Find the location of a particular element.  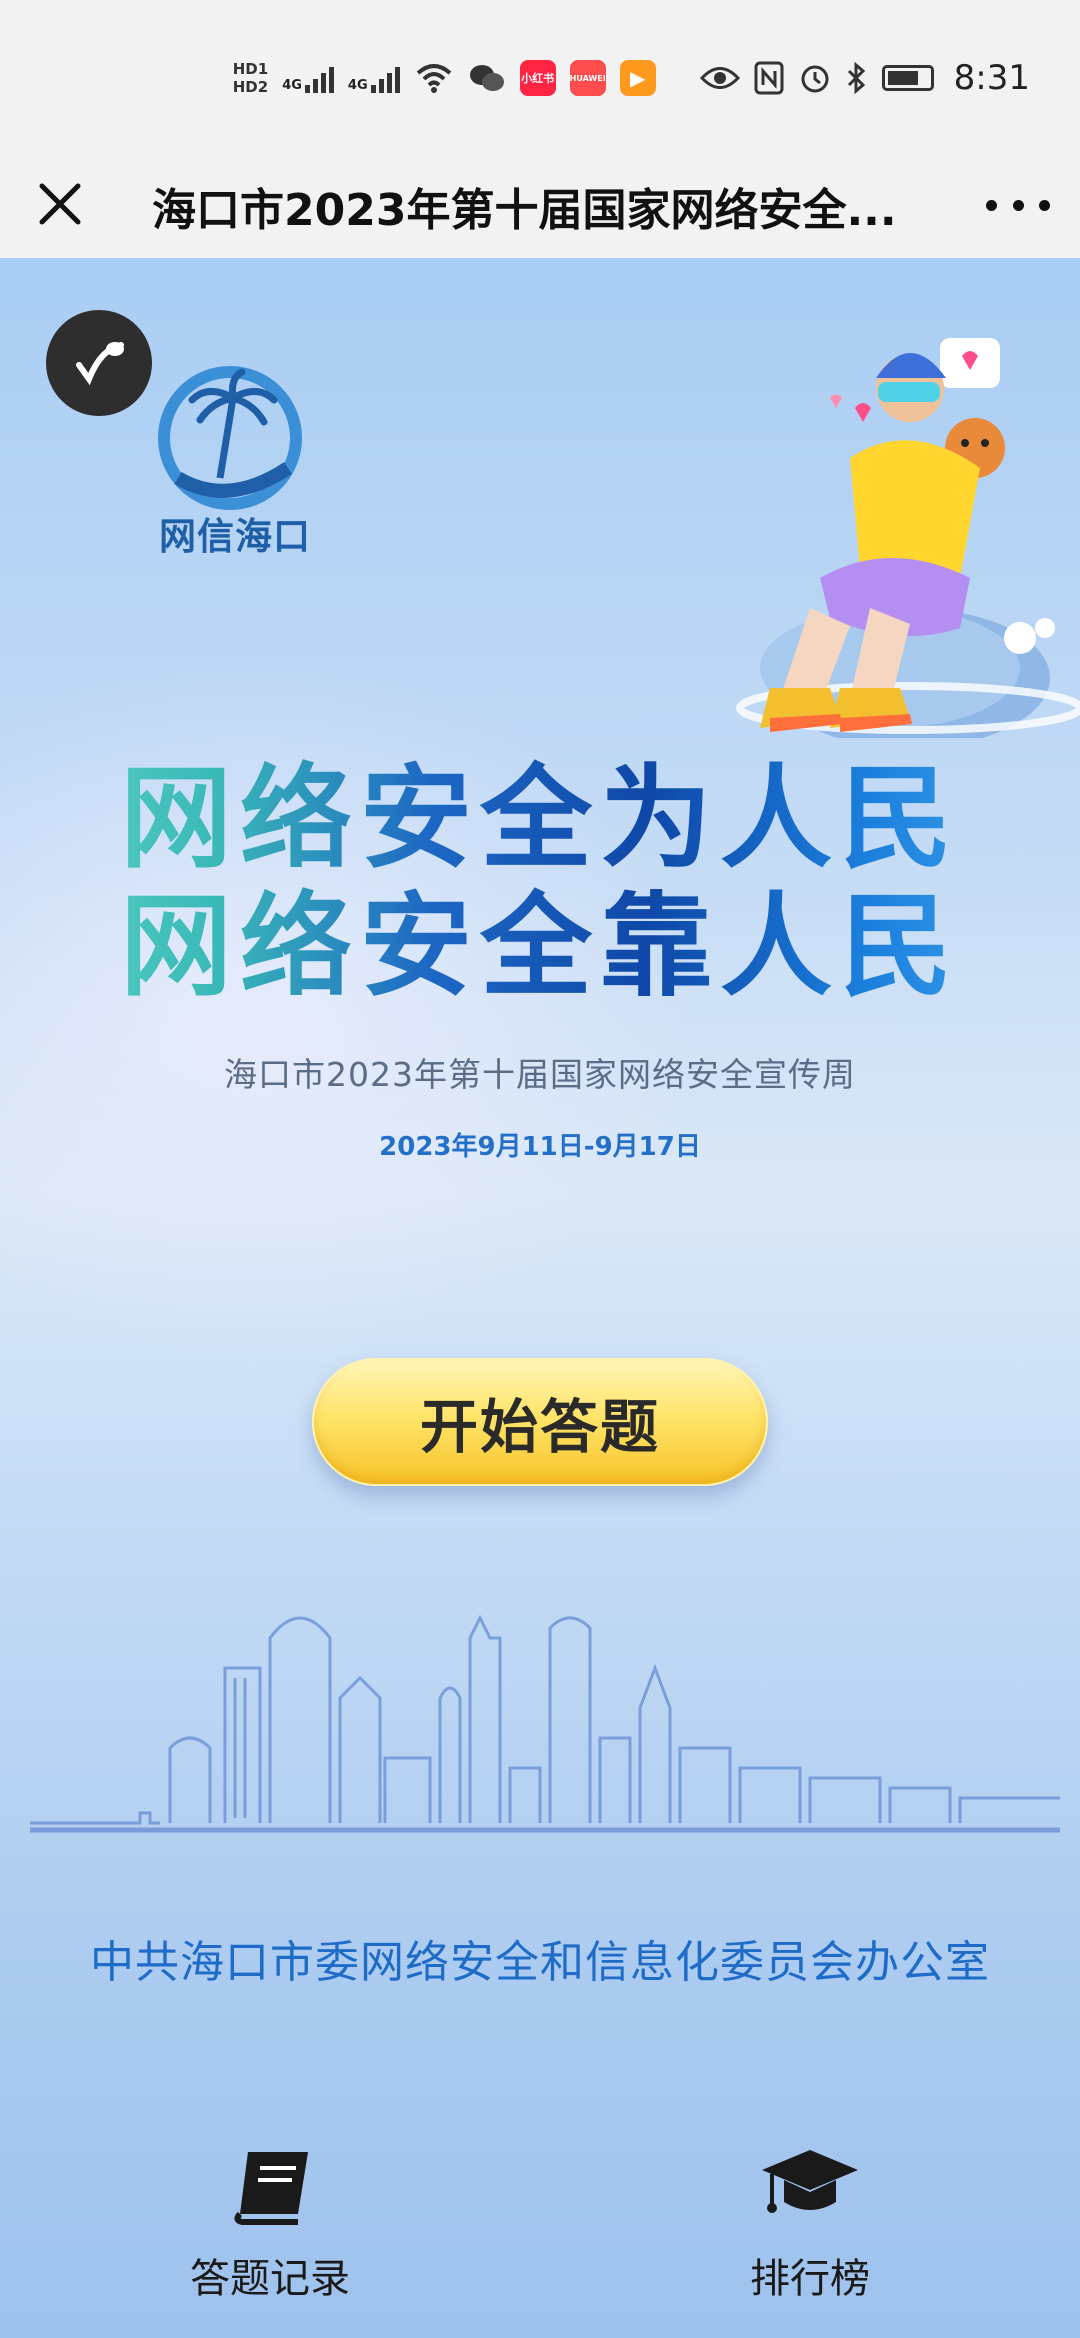

alarm-icon is located at coordinates (815, 79).